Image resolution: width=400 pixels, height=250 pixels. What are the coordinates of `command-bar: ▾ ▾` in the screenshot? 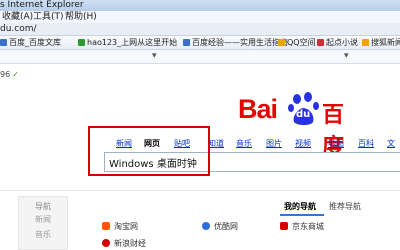 It's located at (200, 57).